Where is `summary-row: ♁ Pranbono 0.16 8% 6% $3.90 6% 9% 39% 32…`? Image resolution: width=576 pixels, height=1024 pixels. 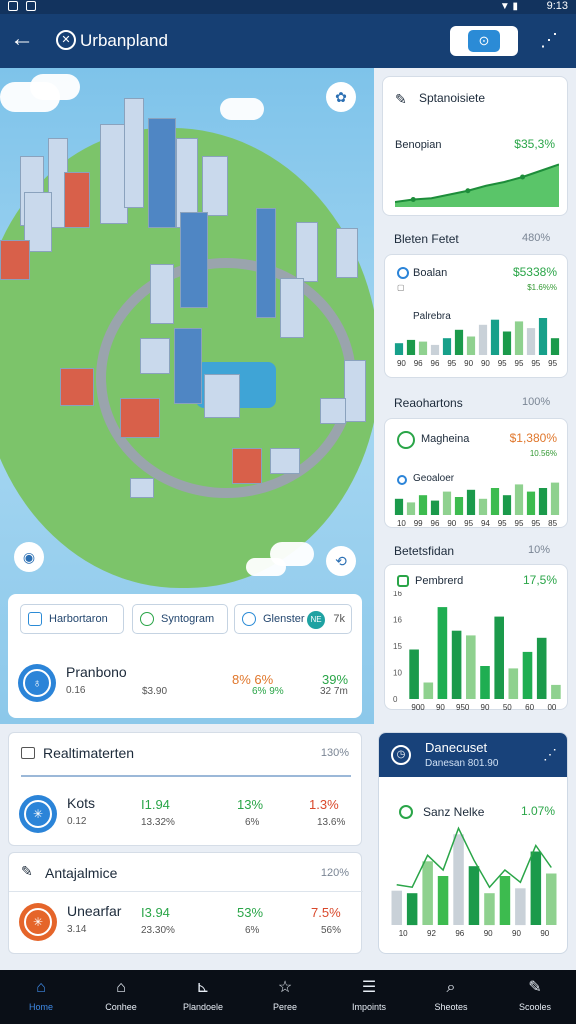
summary-row: ♁ Pranbono 0.16 8% 6% $3.90 6% 9% 39% 32… is located at coordinates (185, 684).